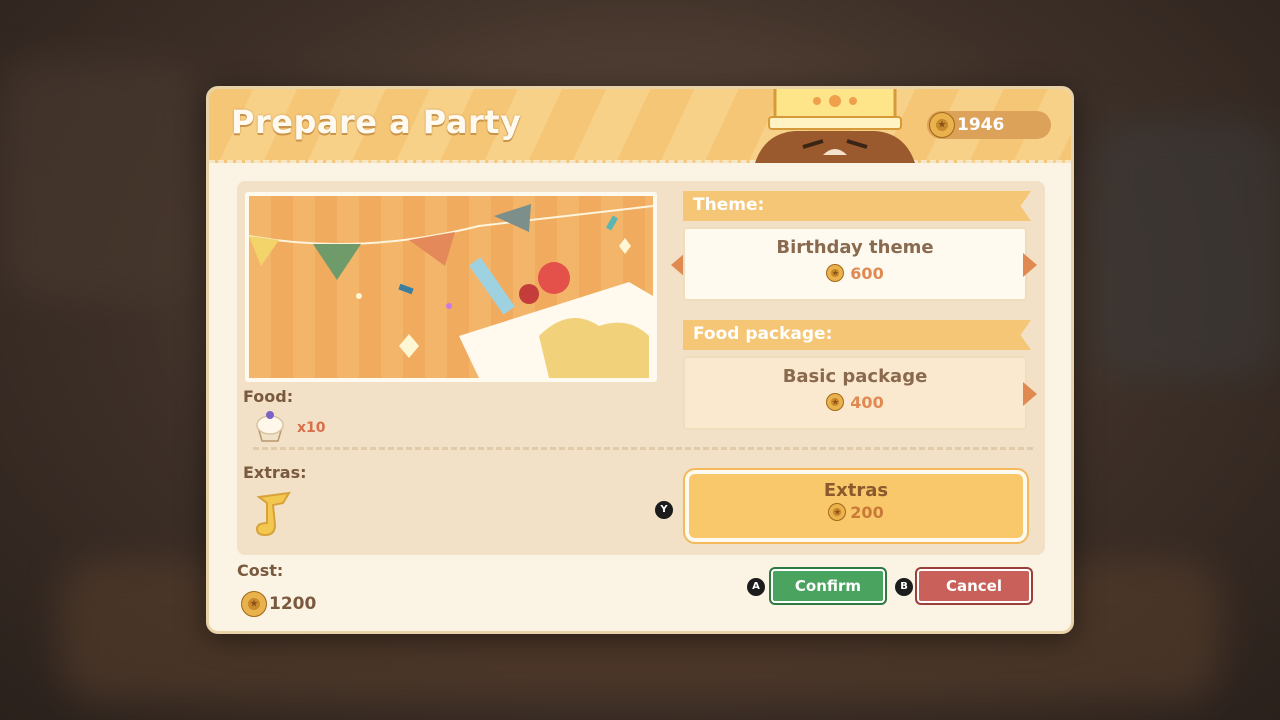 This screenshot has height=720, width=1280. I want to click on food-package-header: Food package:, so click(857, 335).